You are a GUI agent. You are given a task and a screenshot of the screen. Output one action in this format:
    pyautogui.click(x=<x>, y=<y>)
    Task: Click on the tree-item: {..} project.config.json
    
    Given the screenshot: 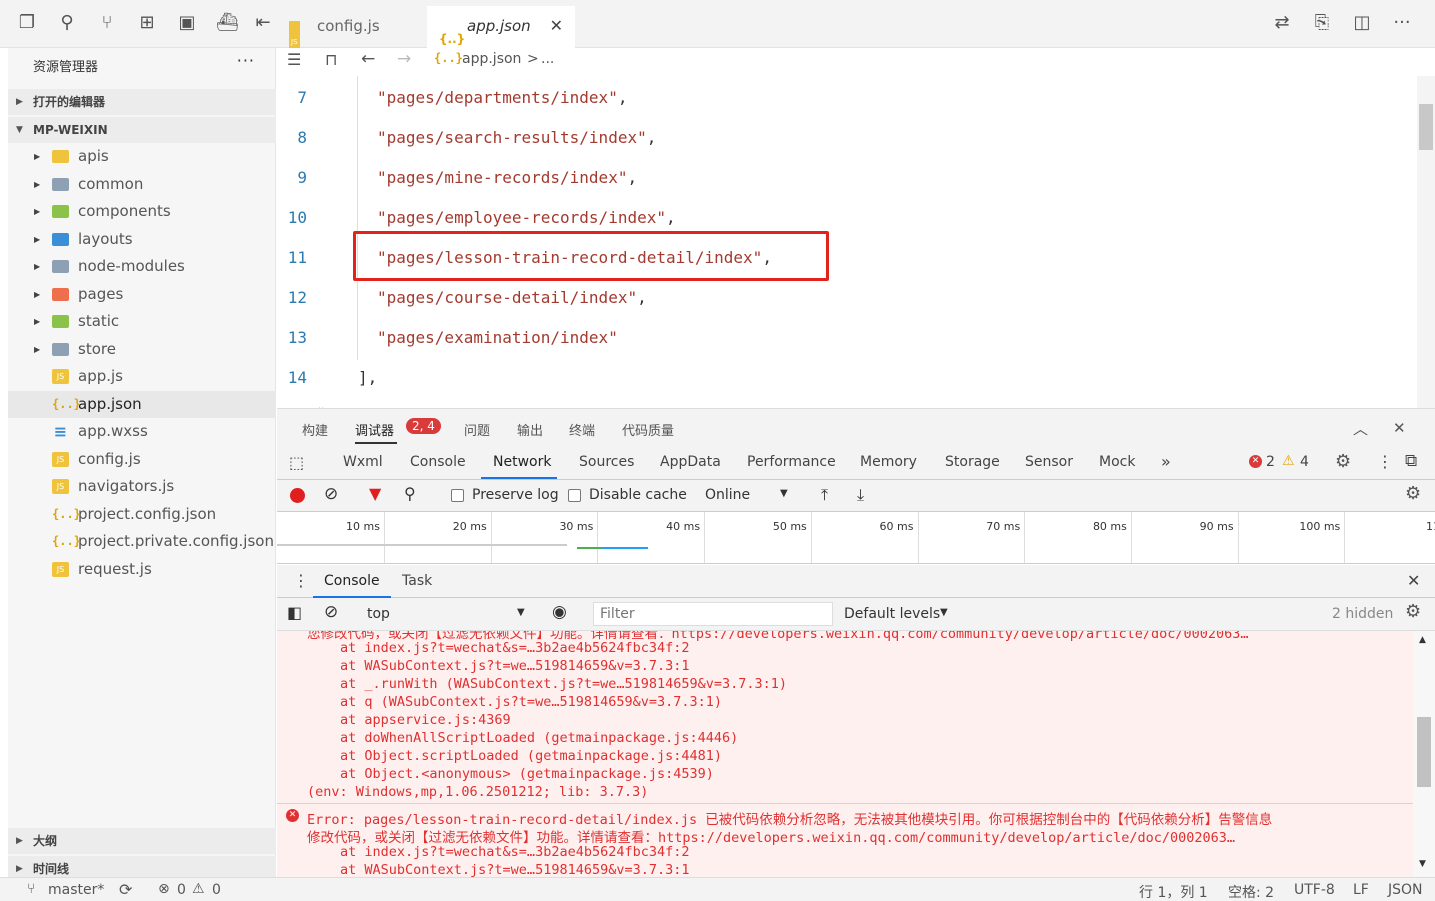 What is the action you would take?
    pyautogui.click(x=142, y=514)
    